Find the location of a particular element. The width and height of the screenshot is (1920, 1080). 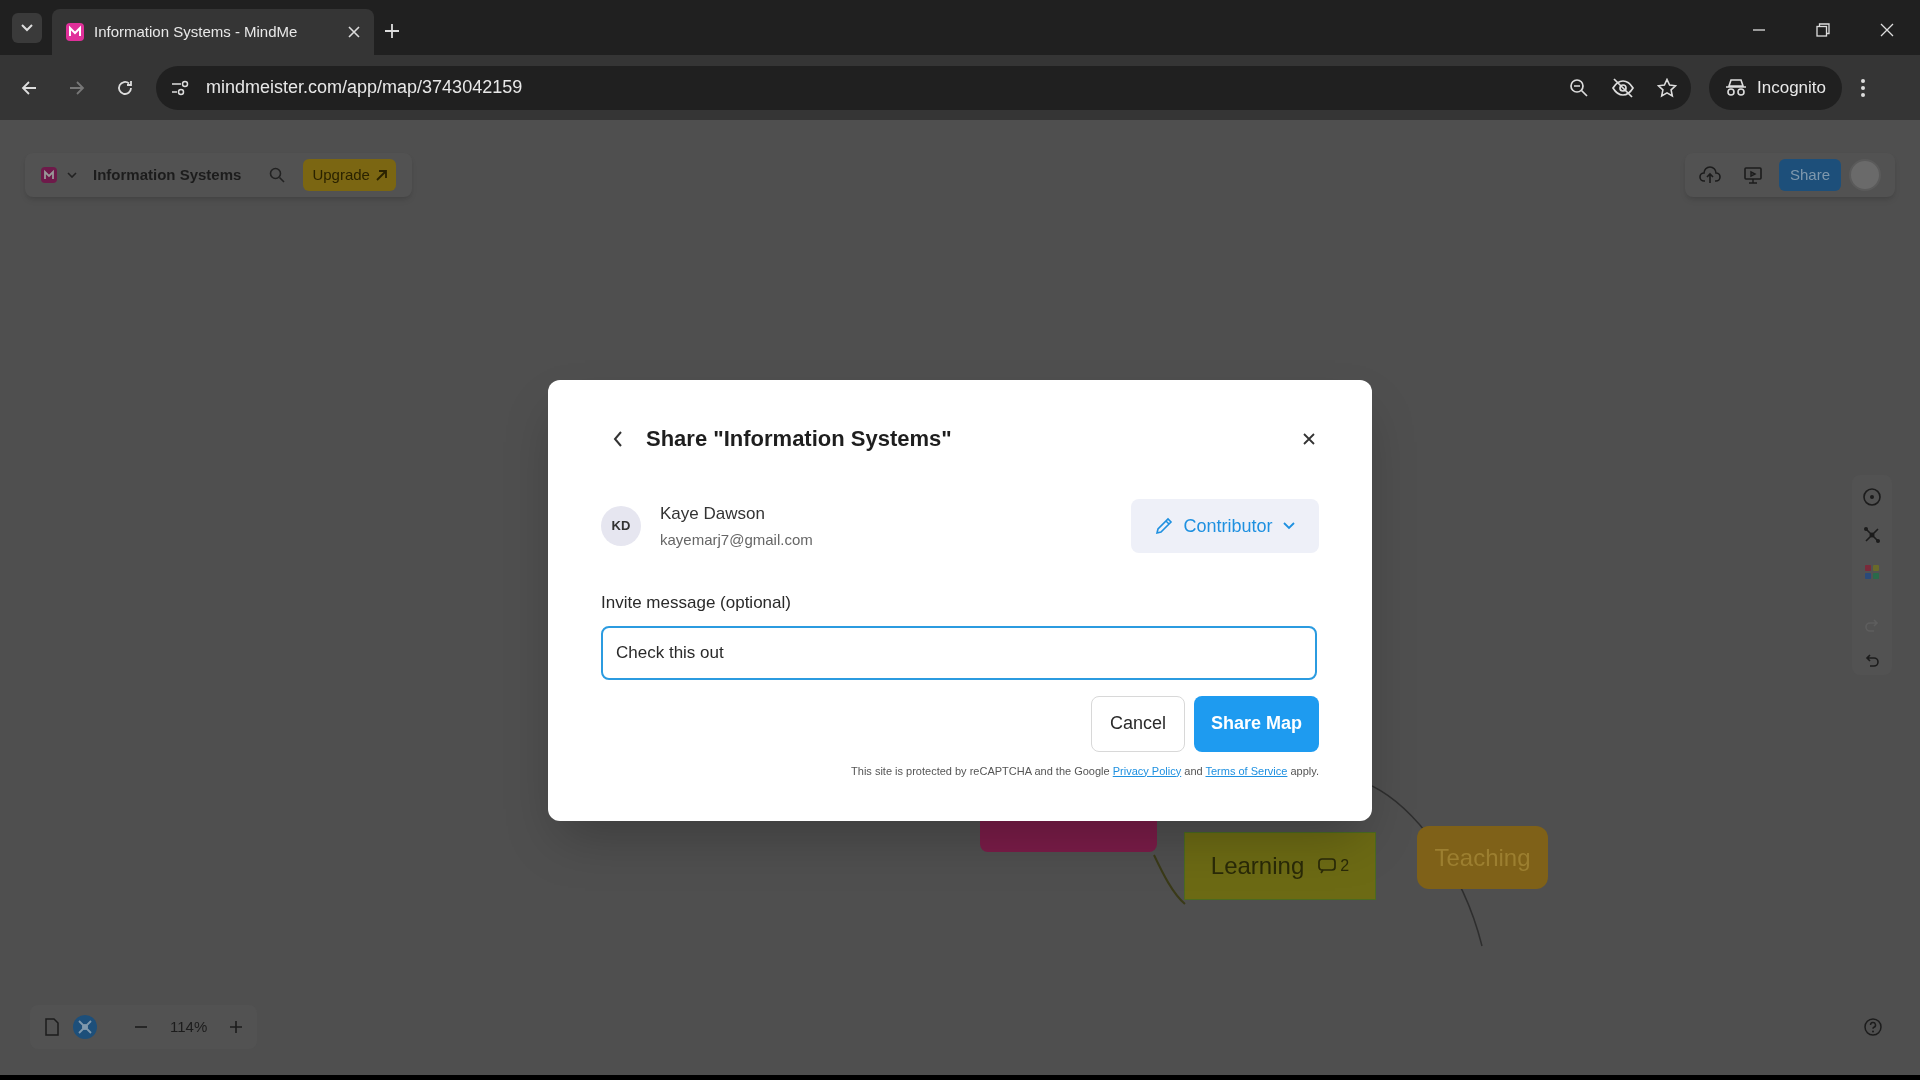

connector-line is located at coordinates (1170, 880).